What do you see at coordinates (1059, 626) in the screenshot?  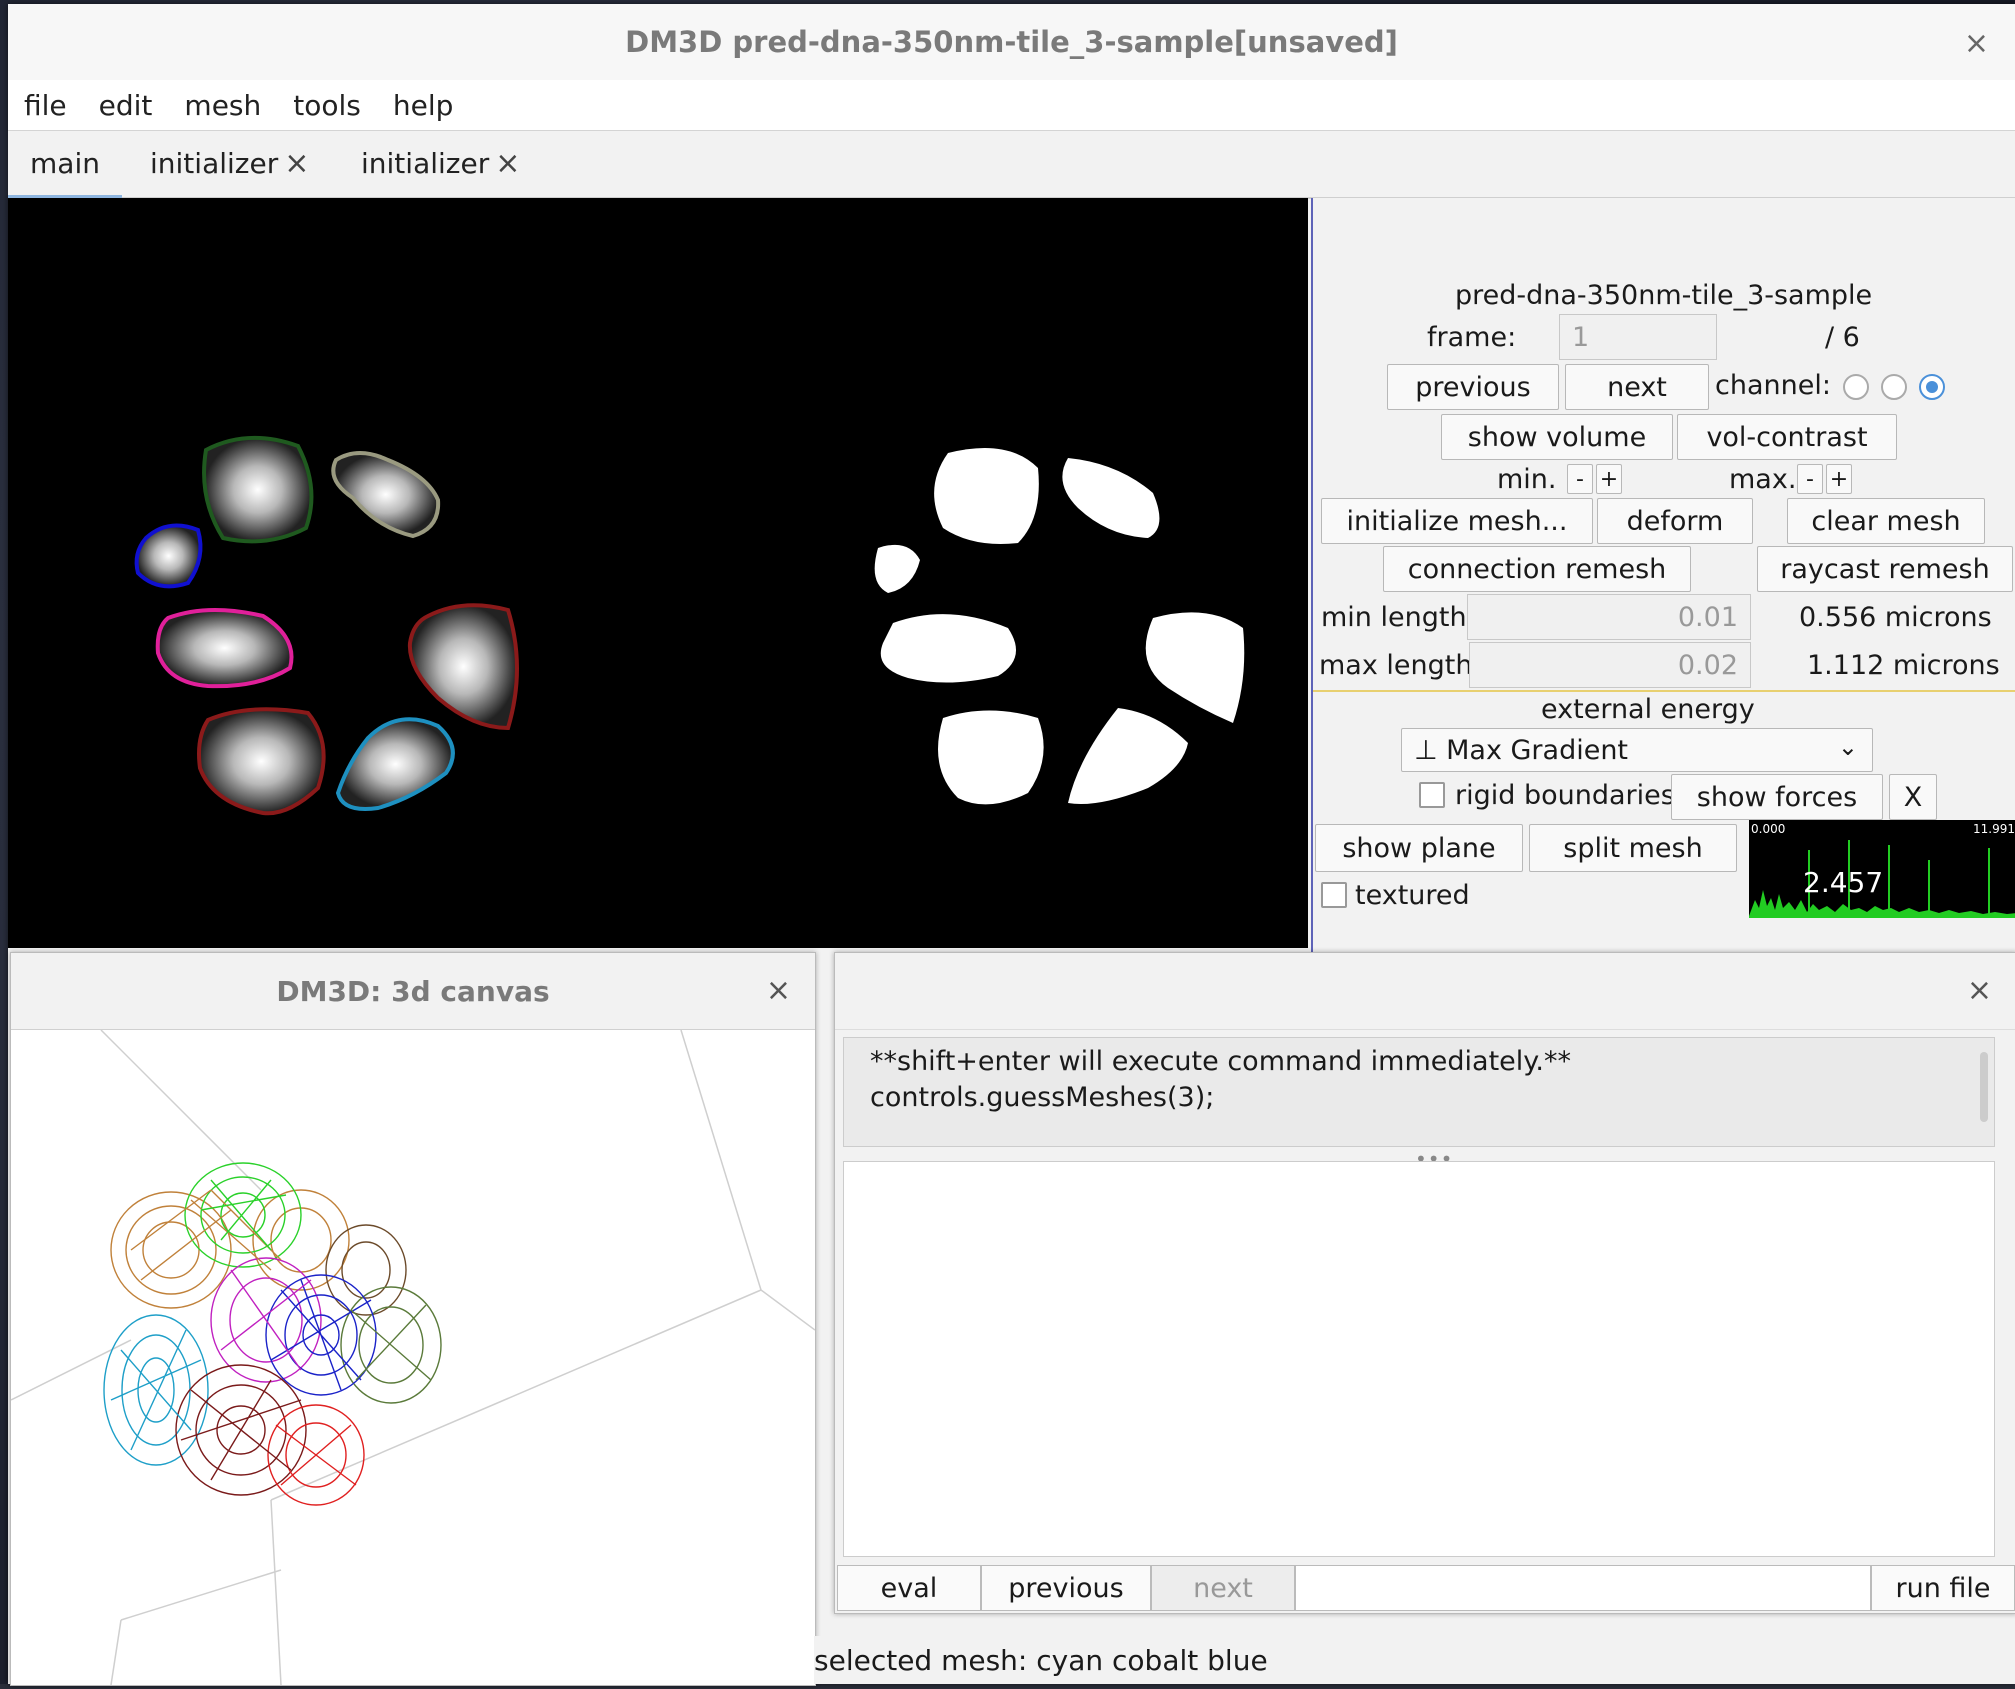 I see `binary-mask` at bounding box center [1059, 626].